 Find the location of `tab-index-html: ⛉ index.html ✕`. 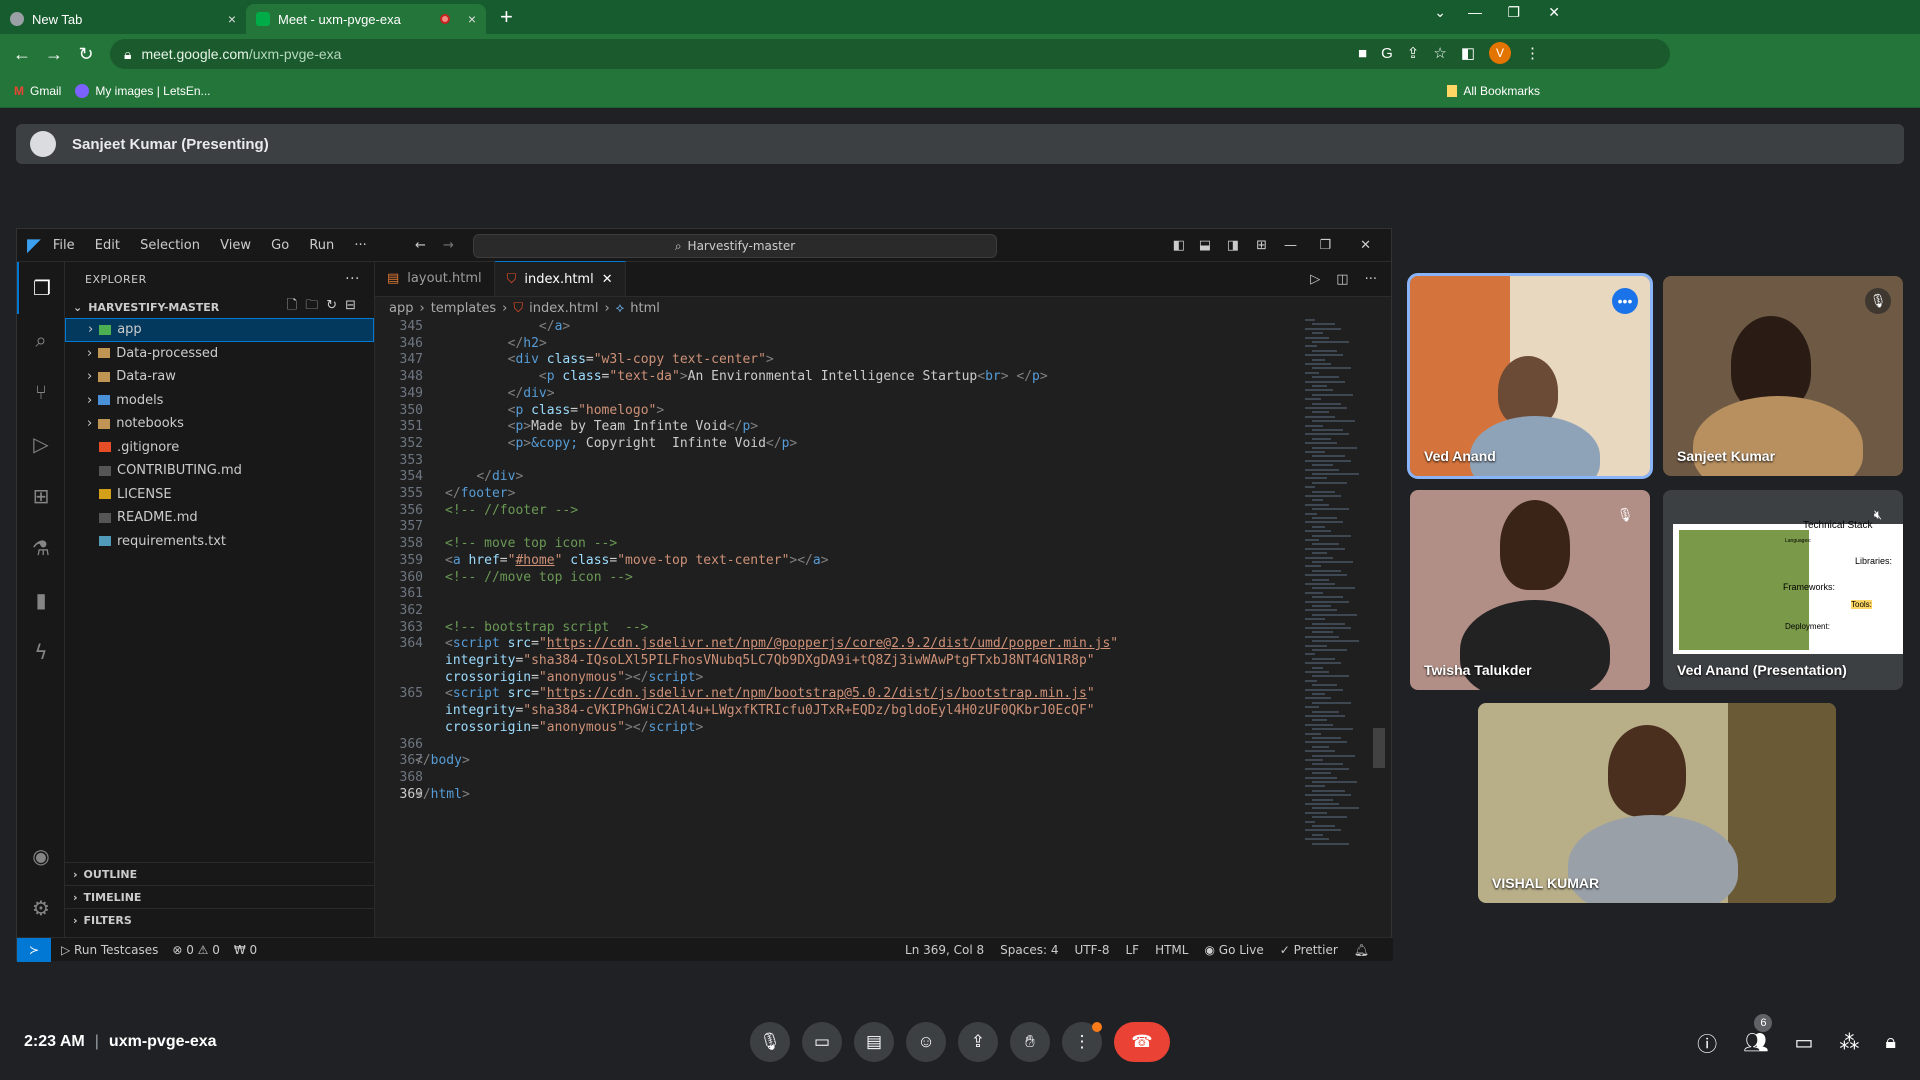

tab-index-html: ⛉ index.html ✕ is located at coordinates (560, 278).